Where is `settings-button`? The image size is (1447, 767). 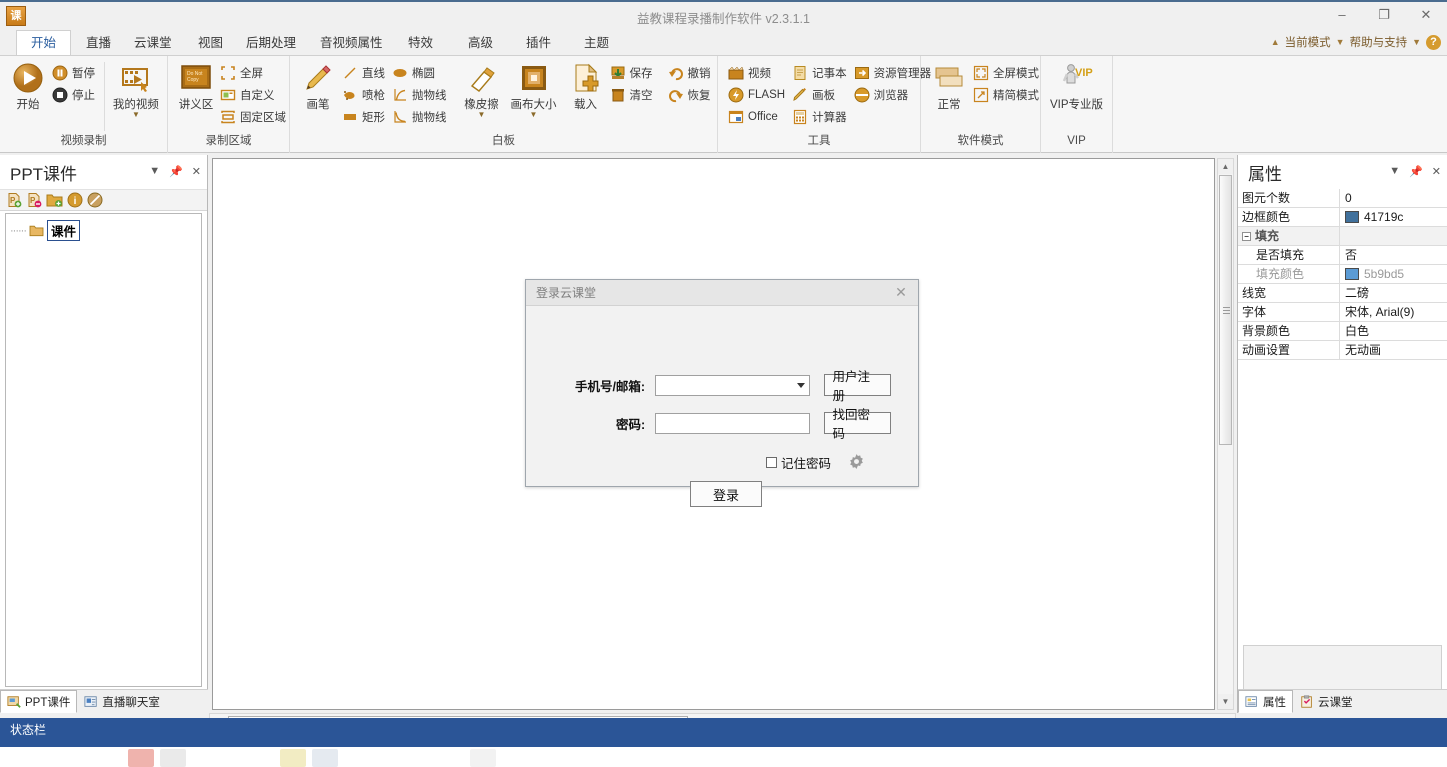
settings-button is located at coordinates (856, 462).